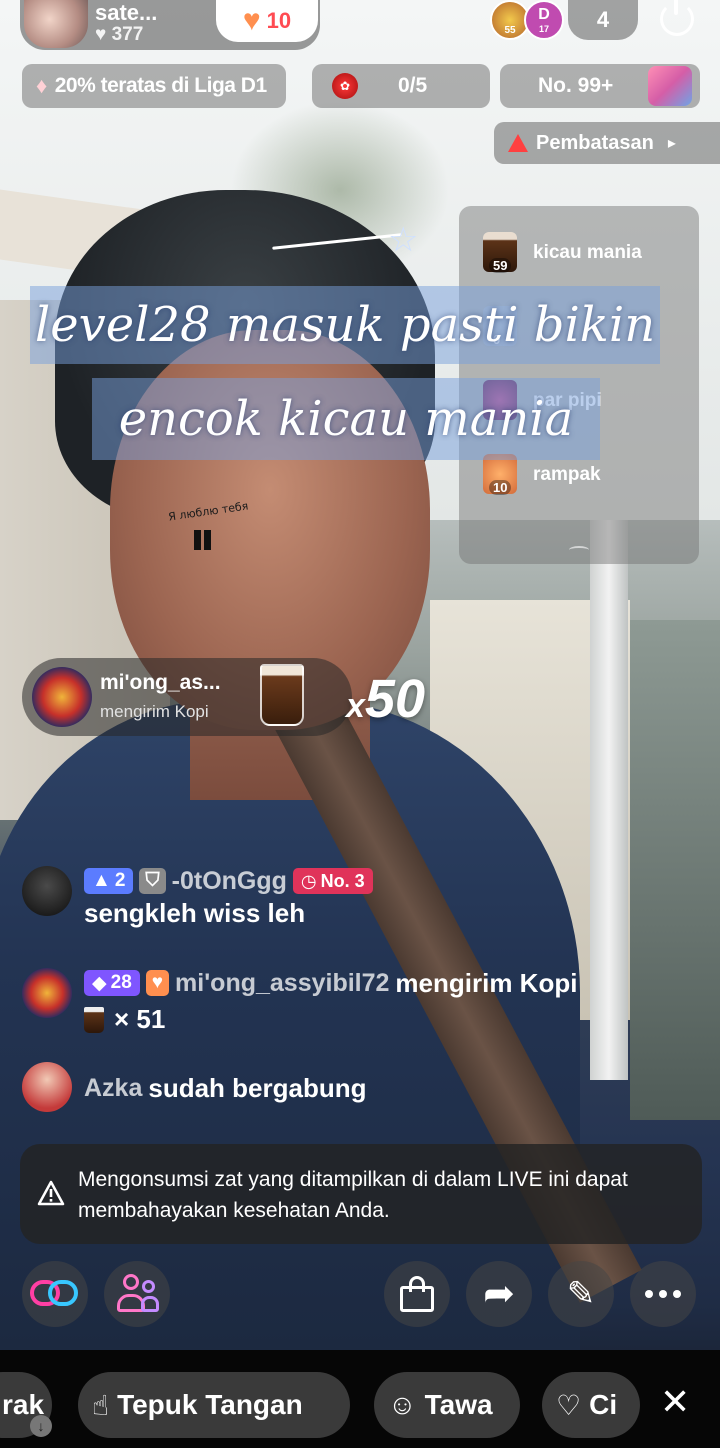 The image size is (720, 1448). Describe the element at coordinates (675, 1402) in the screenshot. I see `close-icon: ✕` at that location.